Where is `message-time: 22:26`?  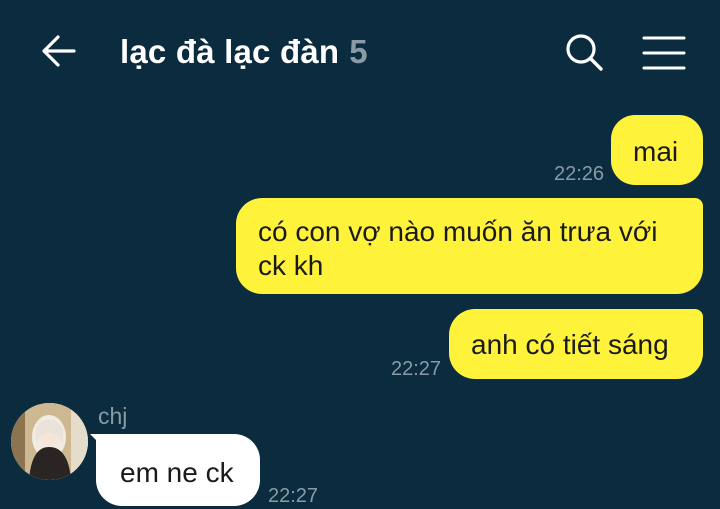
message-time: 22:26 is located at coordinates (579, 174).